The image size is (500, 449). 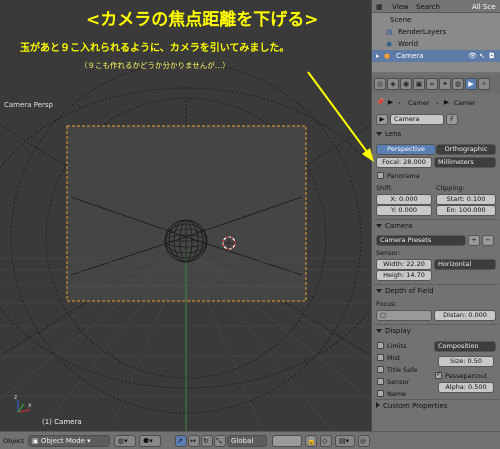 What do you see at coordinates (402, 370) in the screenshot?
I see `title-safe-label: Title Safe` at bounding box center [402, 370].